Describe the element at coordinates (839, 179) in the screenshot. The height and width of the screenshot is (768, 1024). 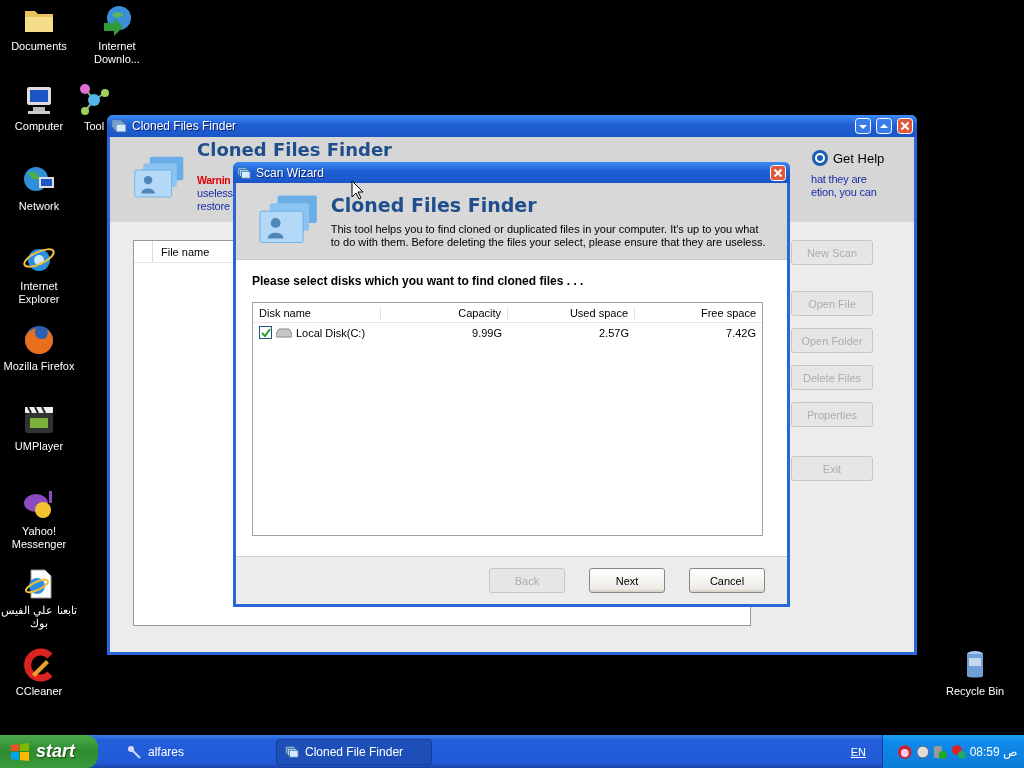
I see `description-text: hat they are` at that location.